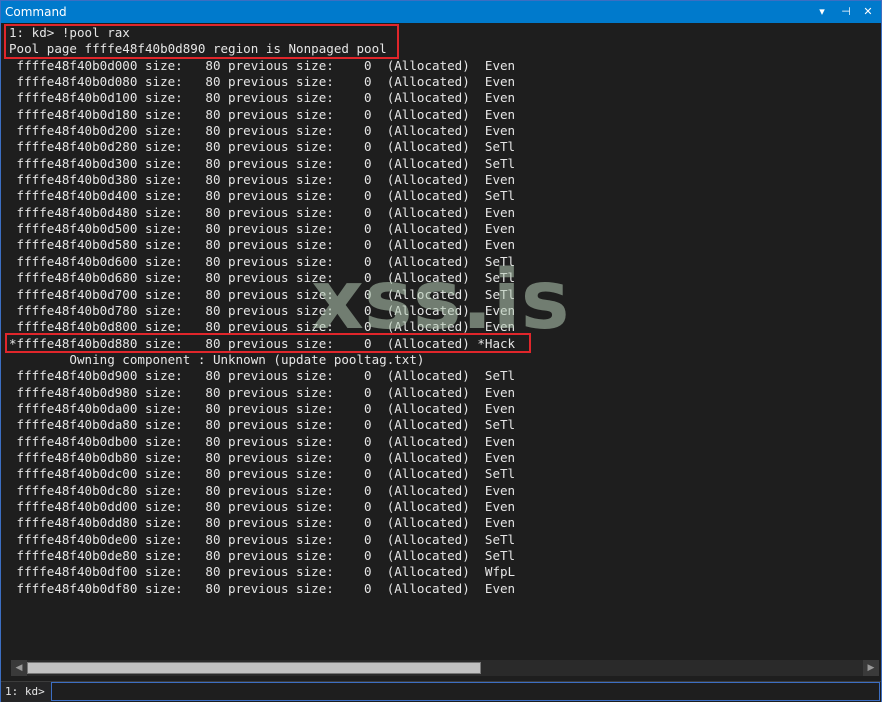 The height and width of the screenshot is (702, 882). Describe the element at coordinates (254, 668) in the screenshot. I see `scroll-thumb` at that location.